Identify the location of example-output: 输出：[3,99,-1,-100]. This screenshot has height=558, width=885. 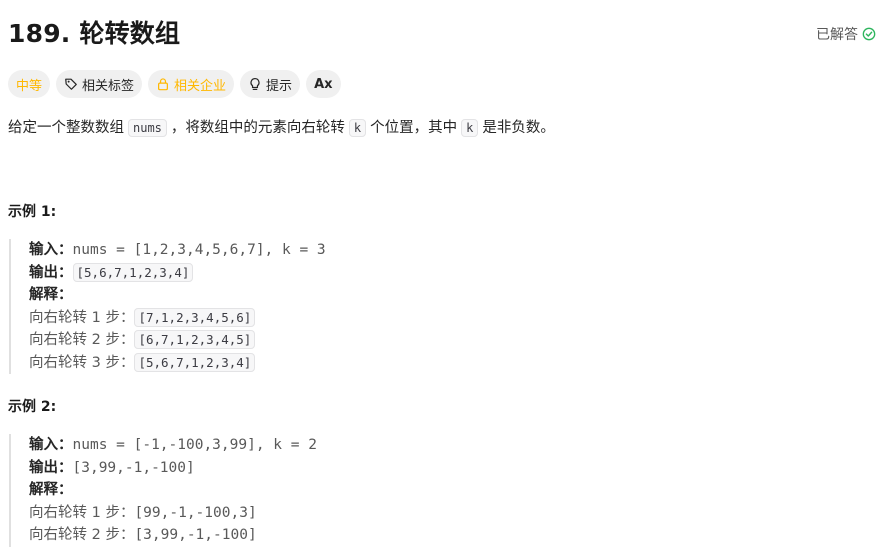
(379, 468).